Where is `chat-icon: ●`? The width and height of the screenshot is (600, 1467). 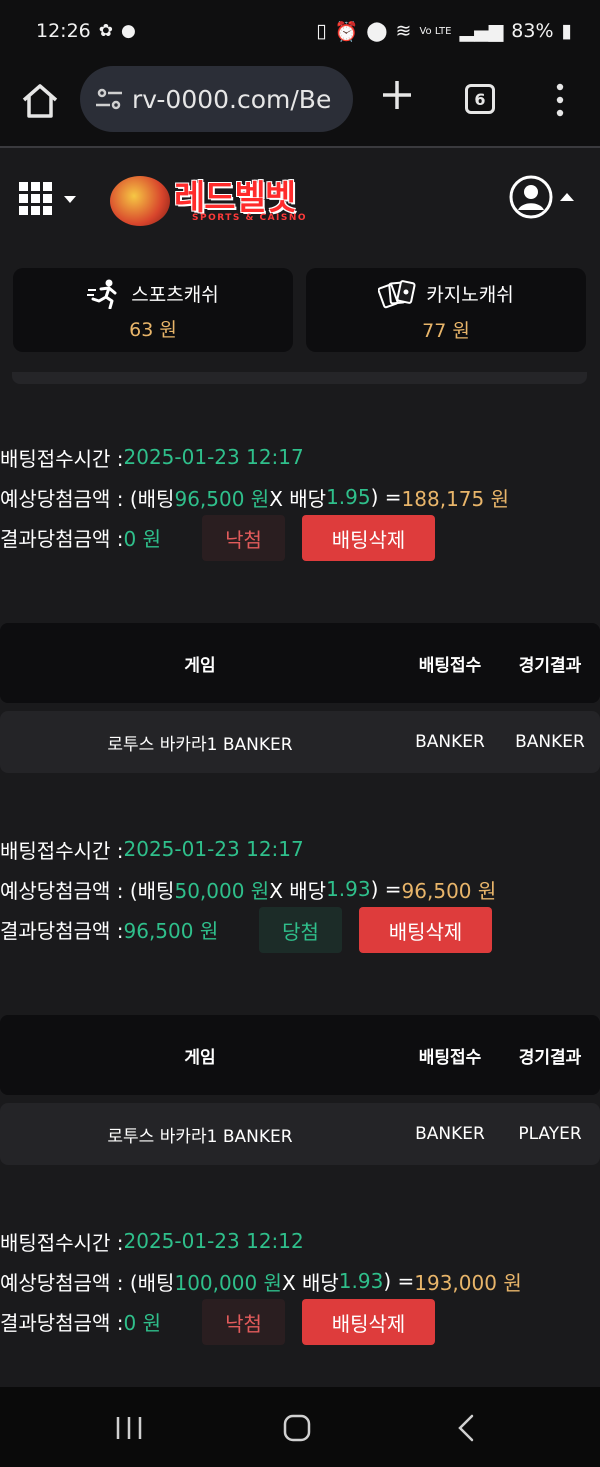
chat-icon: ● is located at coordinates (128, 31).